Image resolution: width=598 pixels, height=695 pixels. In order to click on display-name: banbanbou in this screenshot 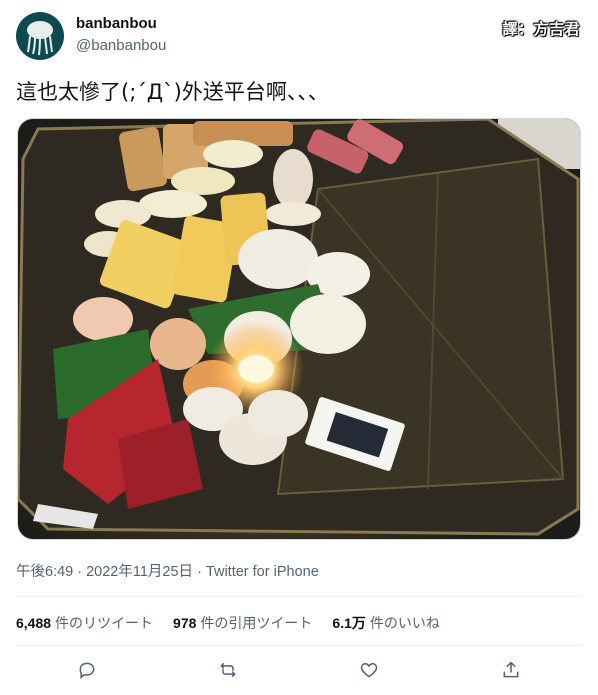, I will do `click(116, 23)`.